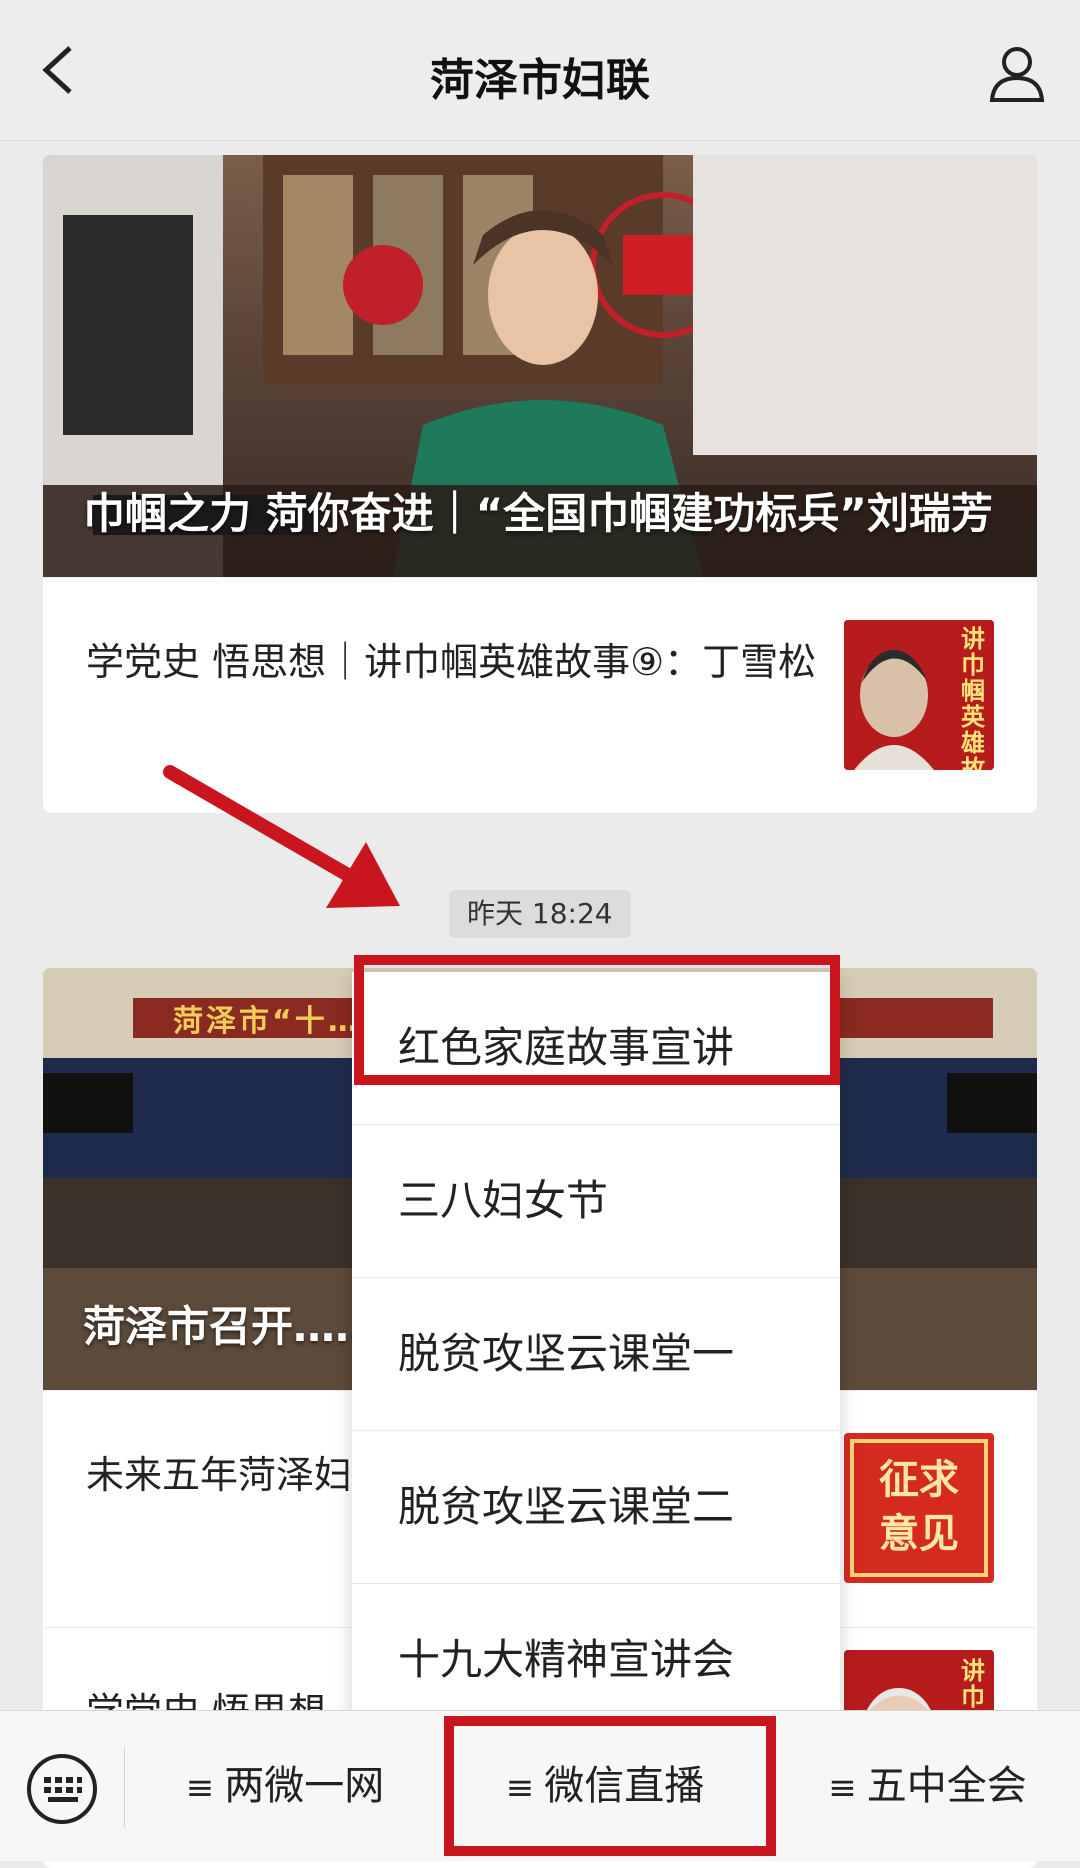 The height and width of the screenshot is (1868, 1080). What do you see at coordinates (596, 1507) in the screenshot?
I see `submenu-item-poverty-class-2: 脱贫攻坚云课堂二` at bounding box center [596, 1507].